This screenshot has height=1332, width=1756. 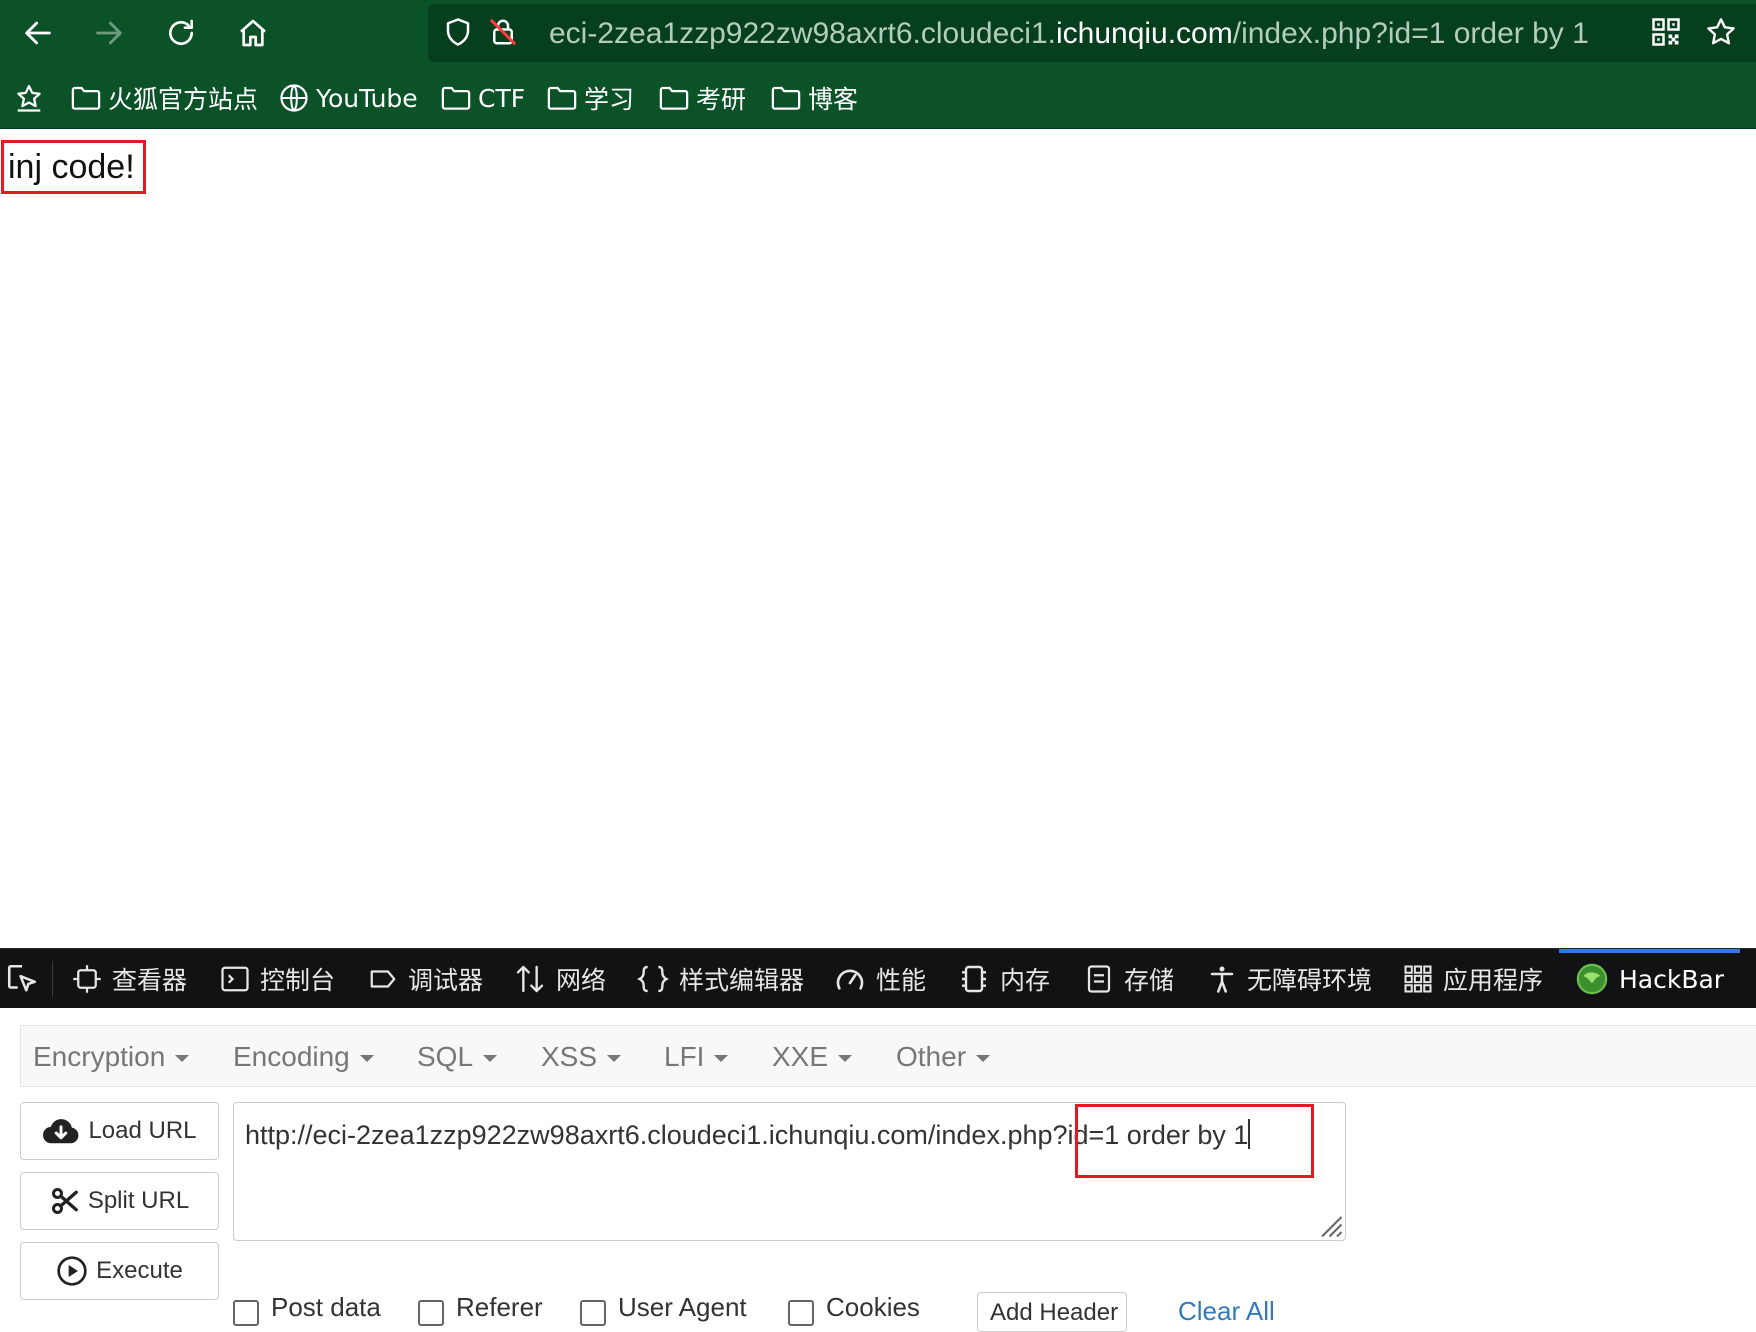 I want to click on tab-console: 控制台, so click(x=277, y=979).